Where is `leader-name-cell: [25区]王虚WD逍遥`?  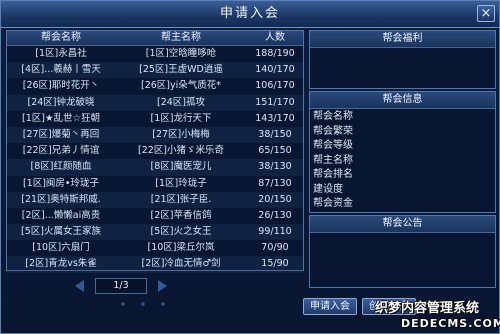 leader-name-cell: [25区]王虚WD逍遥 is located at coordinates (181, 70).